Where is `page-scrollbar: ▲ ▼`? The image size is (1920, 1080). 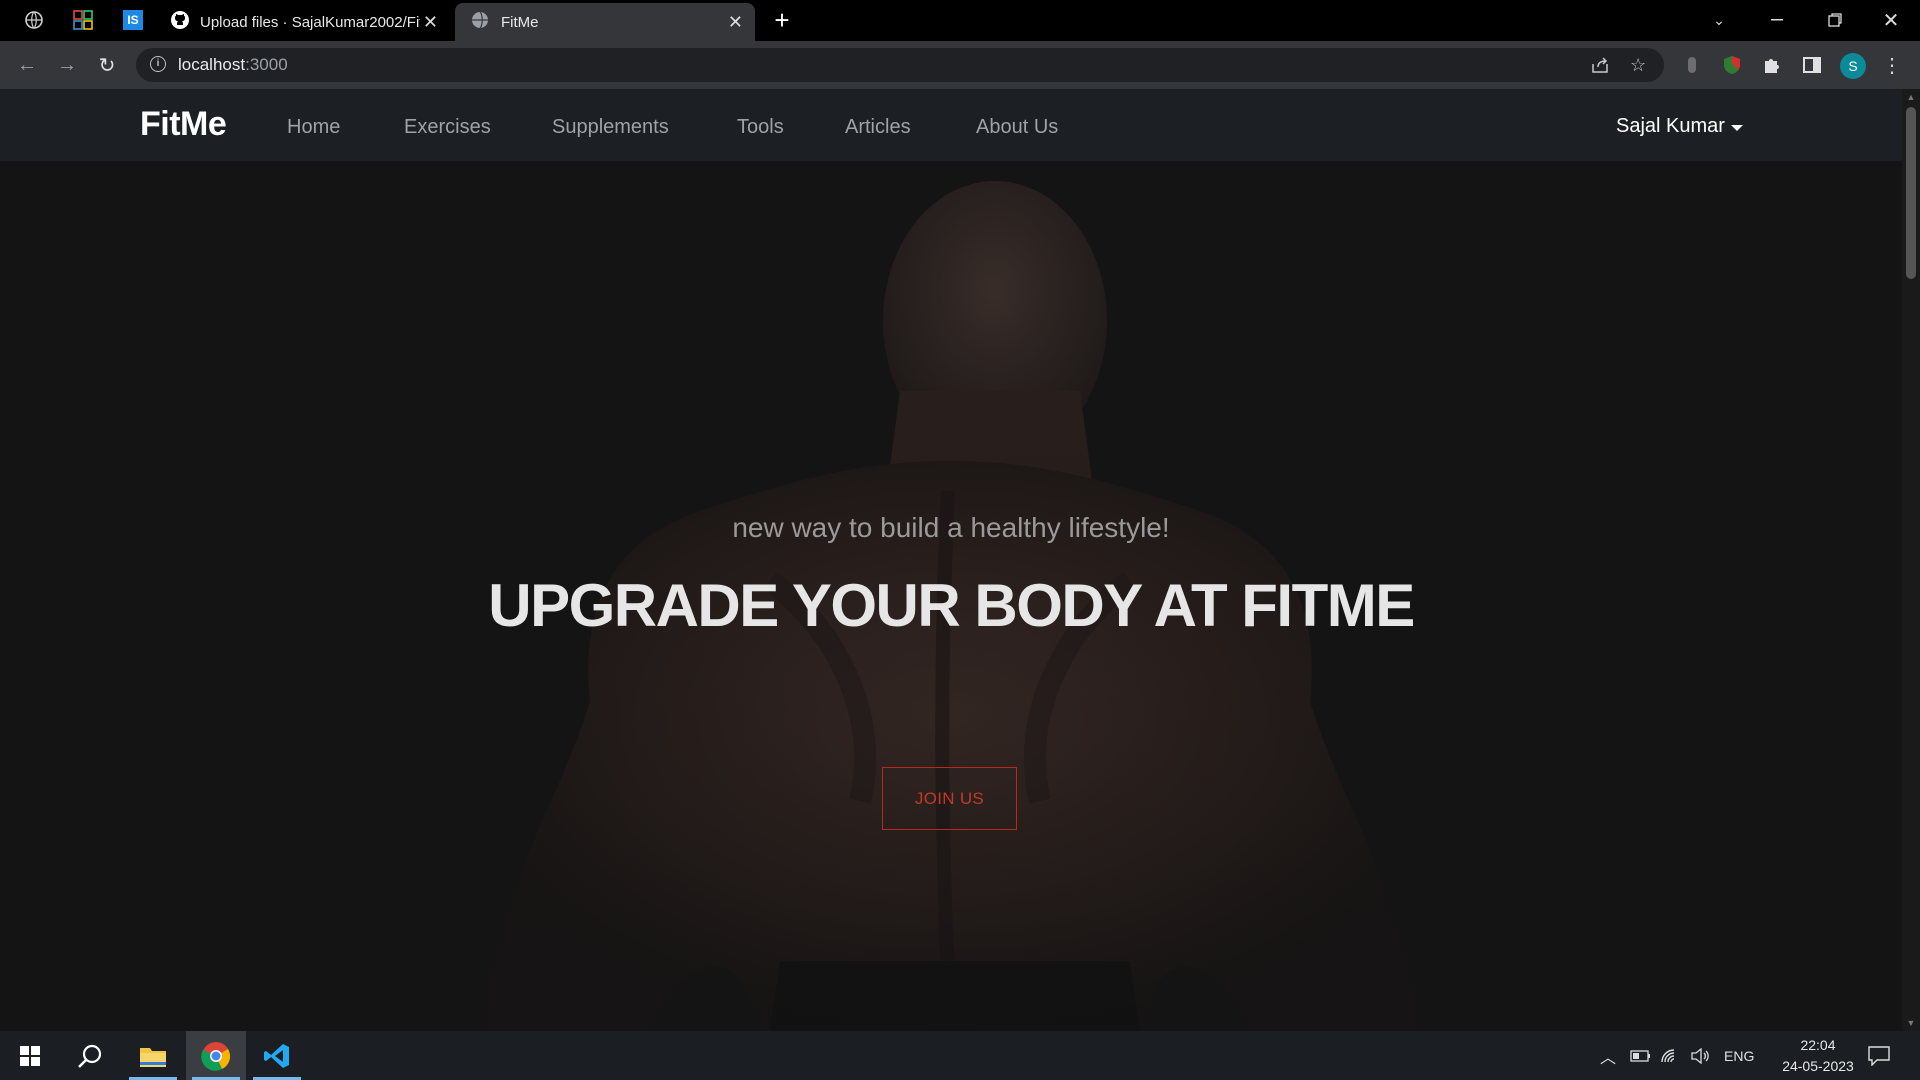
page-scrollbar: ▲ ▼ is located at coordinates (1911, 560).